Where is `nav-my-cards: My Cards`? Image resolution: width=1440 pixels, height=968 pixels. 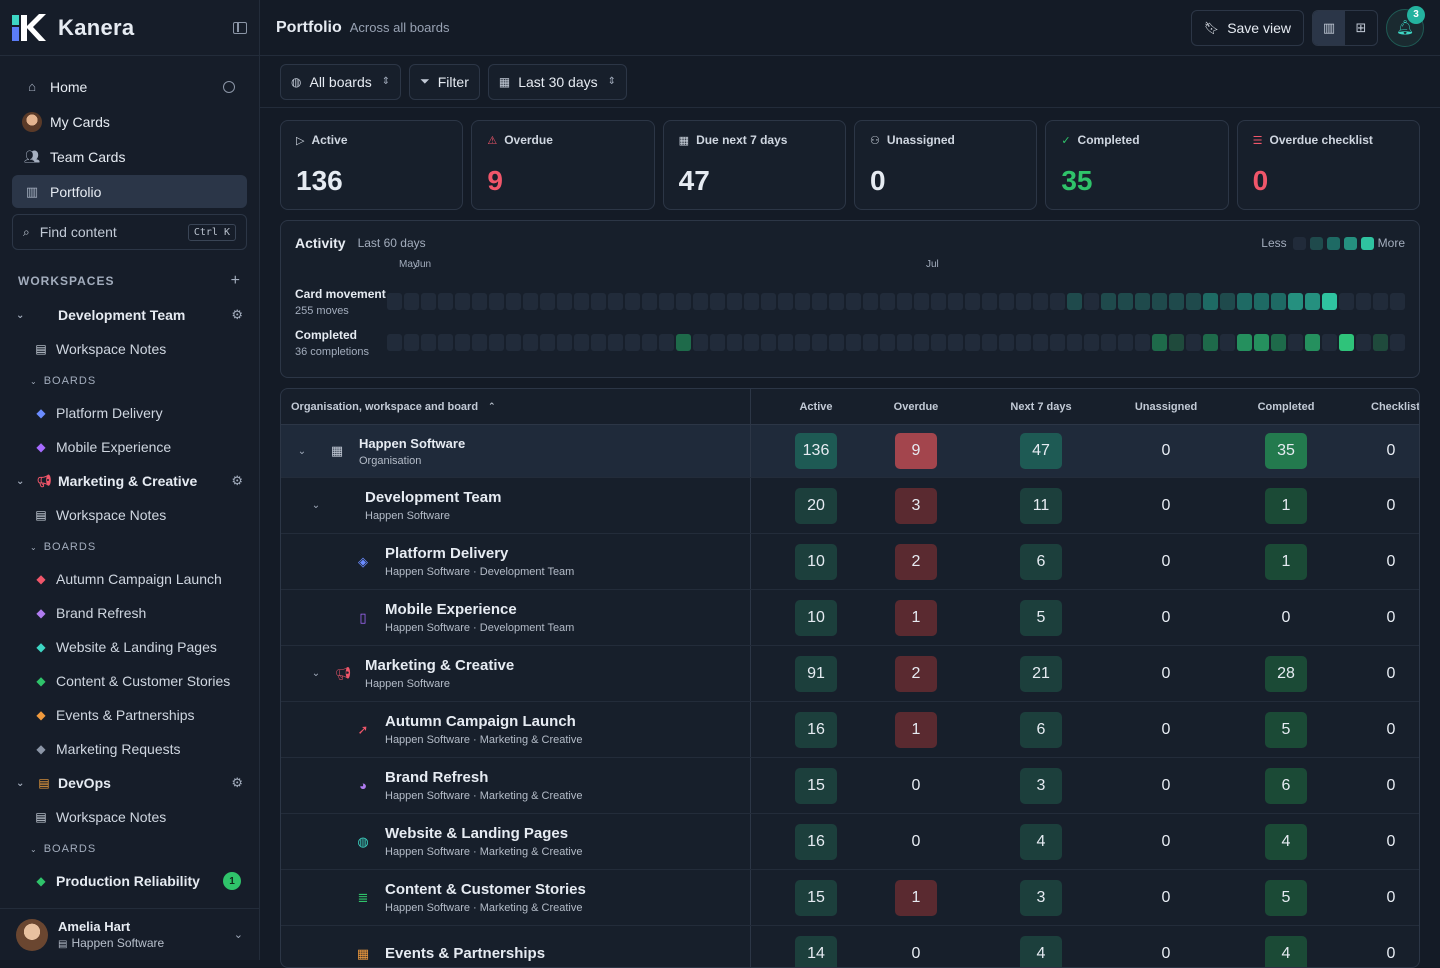 nav-my-cards: My Cards is located at coordinates (129, 121).